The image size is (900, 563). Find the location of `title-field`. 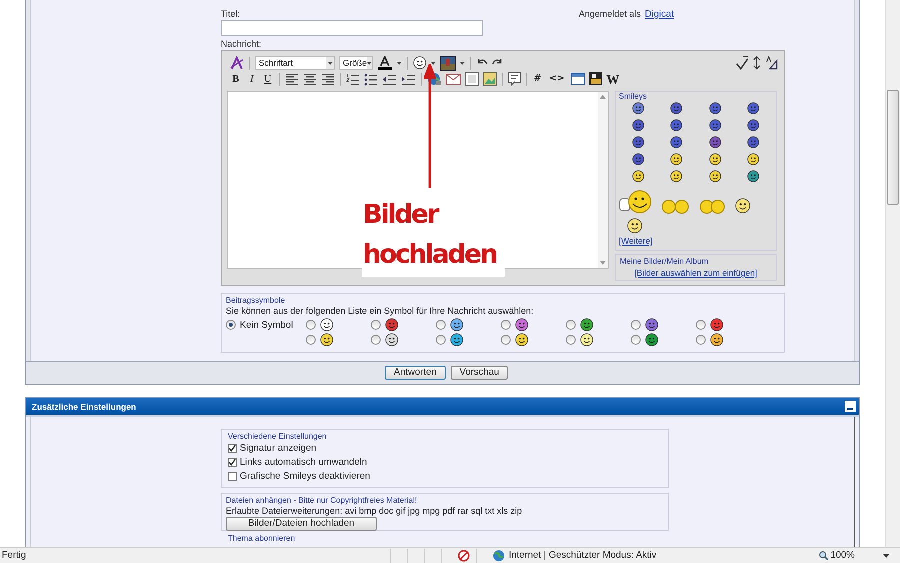

title-field is located at coordinates (352, 28).